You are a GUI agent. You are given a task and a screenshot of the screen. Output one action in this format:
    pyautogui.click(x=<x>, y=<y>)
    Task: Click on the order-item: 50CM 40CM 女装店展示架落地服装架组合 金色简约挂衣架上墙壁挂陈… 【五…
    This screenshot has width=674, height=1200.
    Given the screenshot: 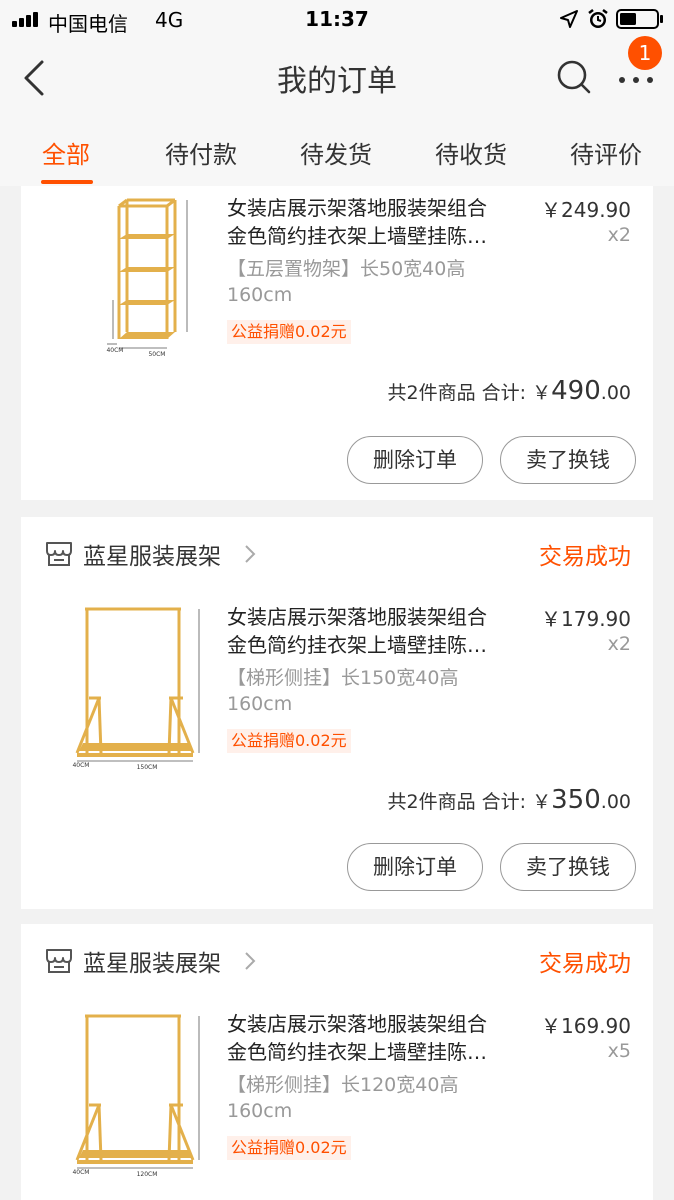 What is the action you would take?
    pyautogui.click(x=337, y=279)
    